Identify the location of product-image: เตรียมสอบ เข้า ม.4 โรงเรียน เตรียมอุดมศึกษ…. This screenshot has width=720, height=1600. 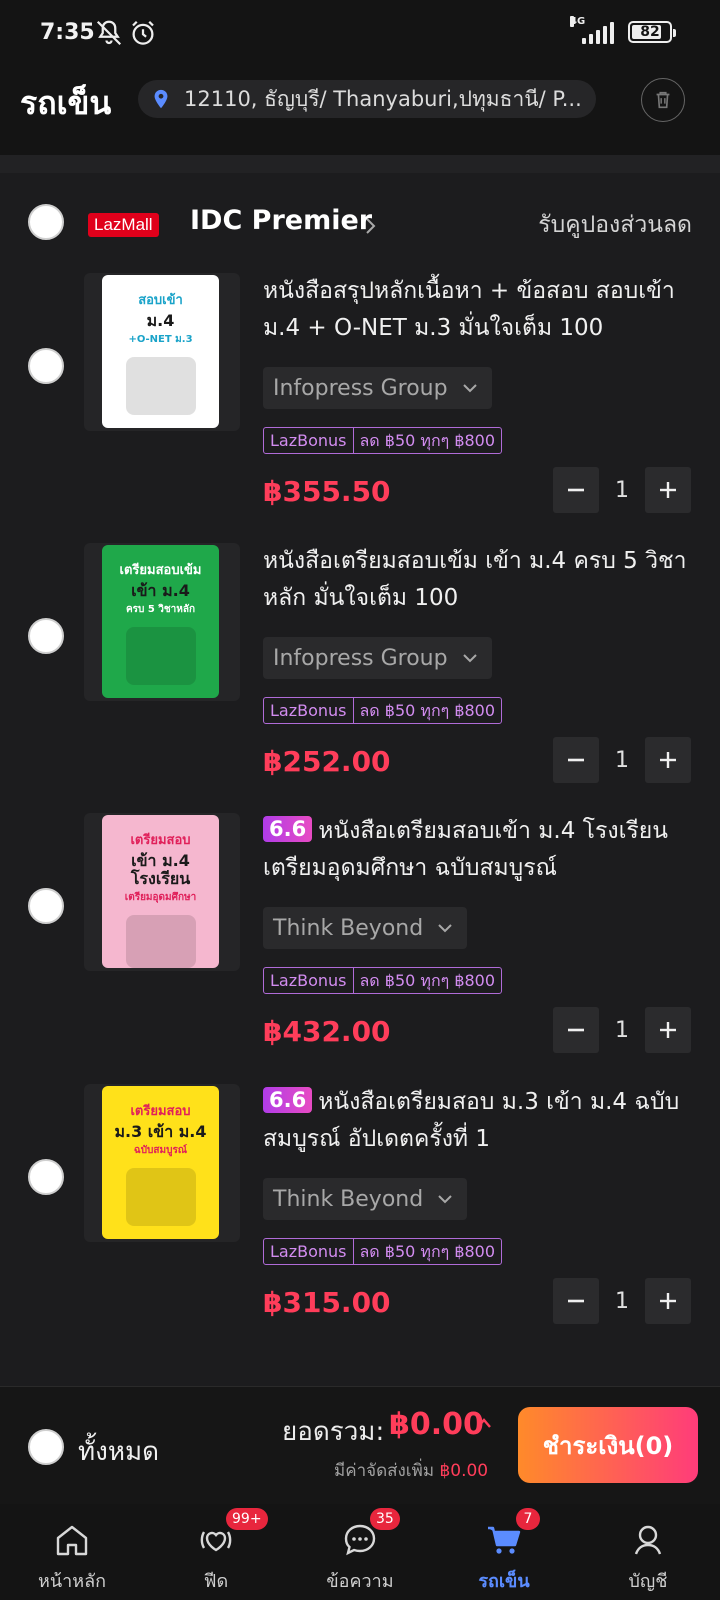
(162, 892).